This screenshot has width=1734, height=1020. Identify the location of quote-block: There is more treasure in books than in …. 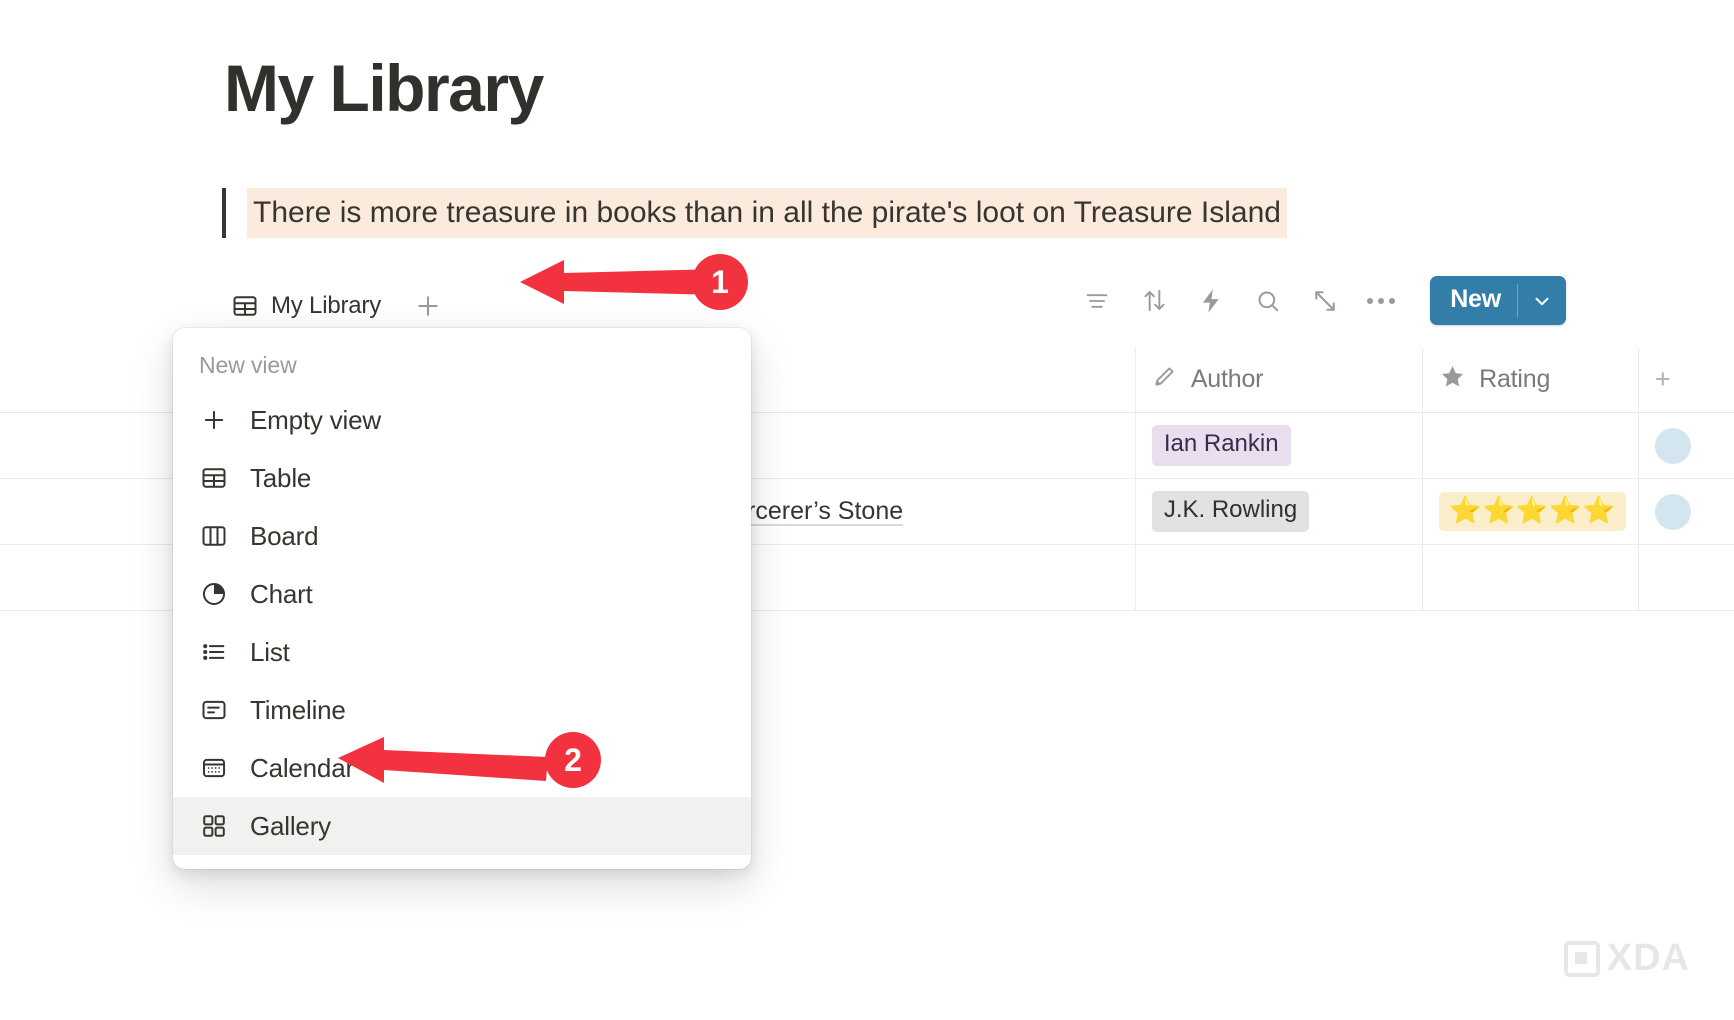
(754, 213).